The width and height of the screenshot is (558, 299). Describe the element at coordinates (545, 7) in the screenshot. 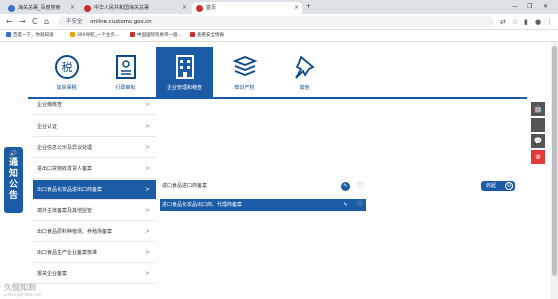

I see `close-window-button: ✕` at that location.